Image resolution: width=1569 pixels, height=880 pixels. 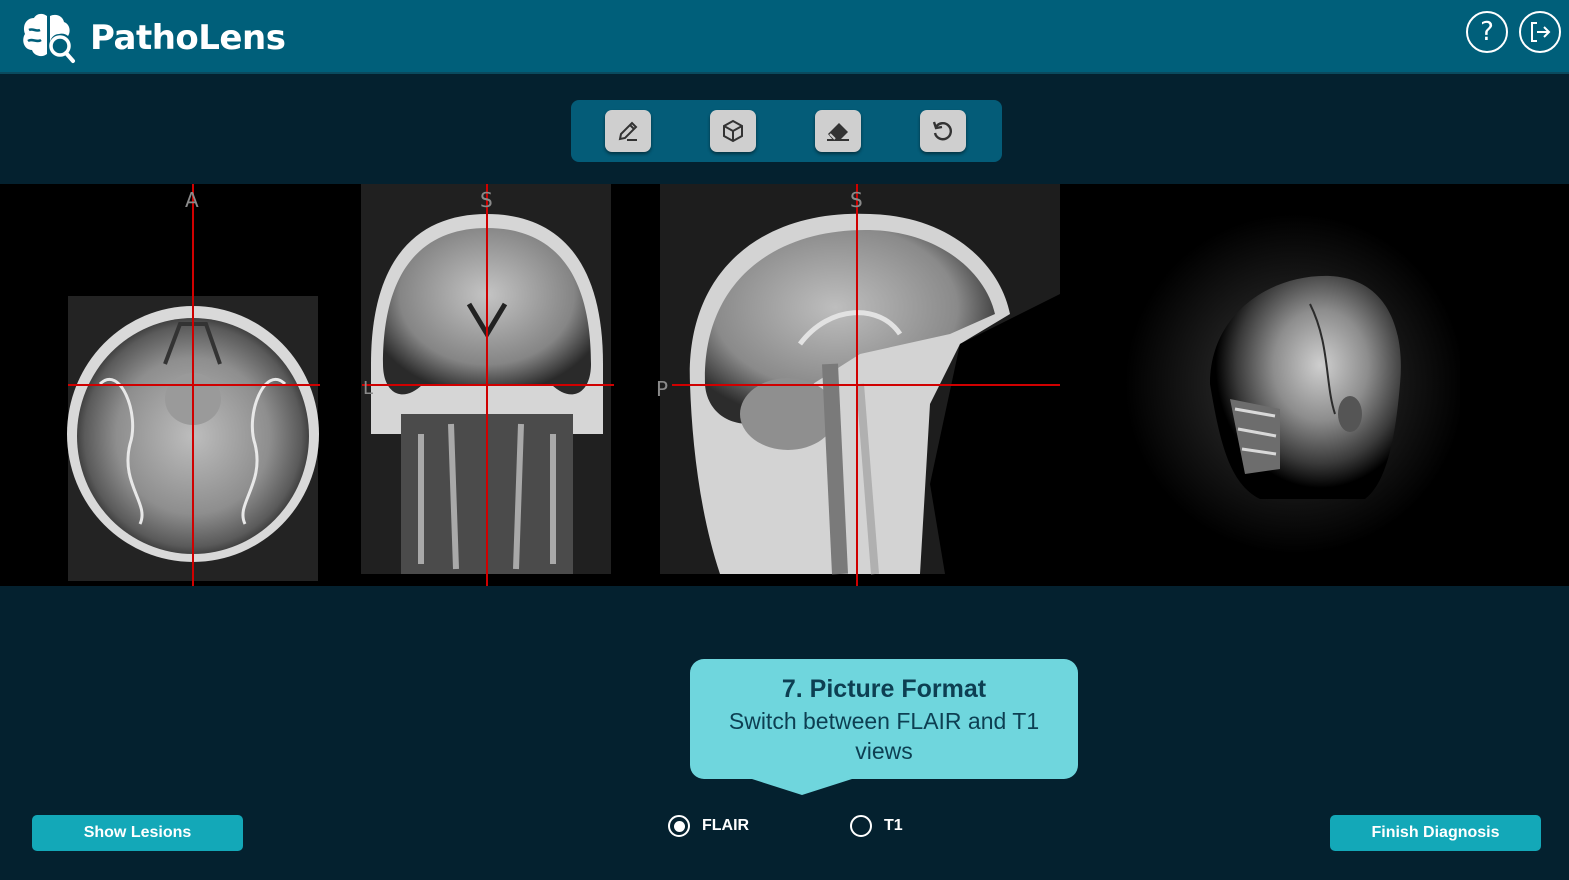 I want to click on coronal-crosshair-horizontal, so click(x=488, y=385).